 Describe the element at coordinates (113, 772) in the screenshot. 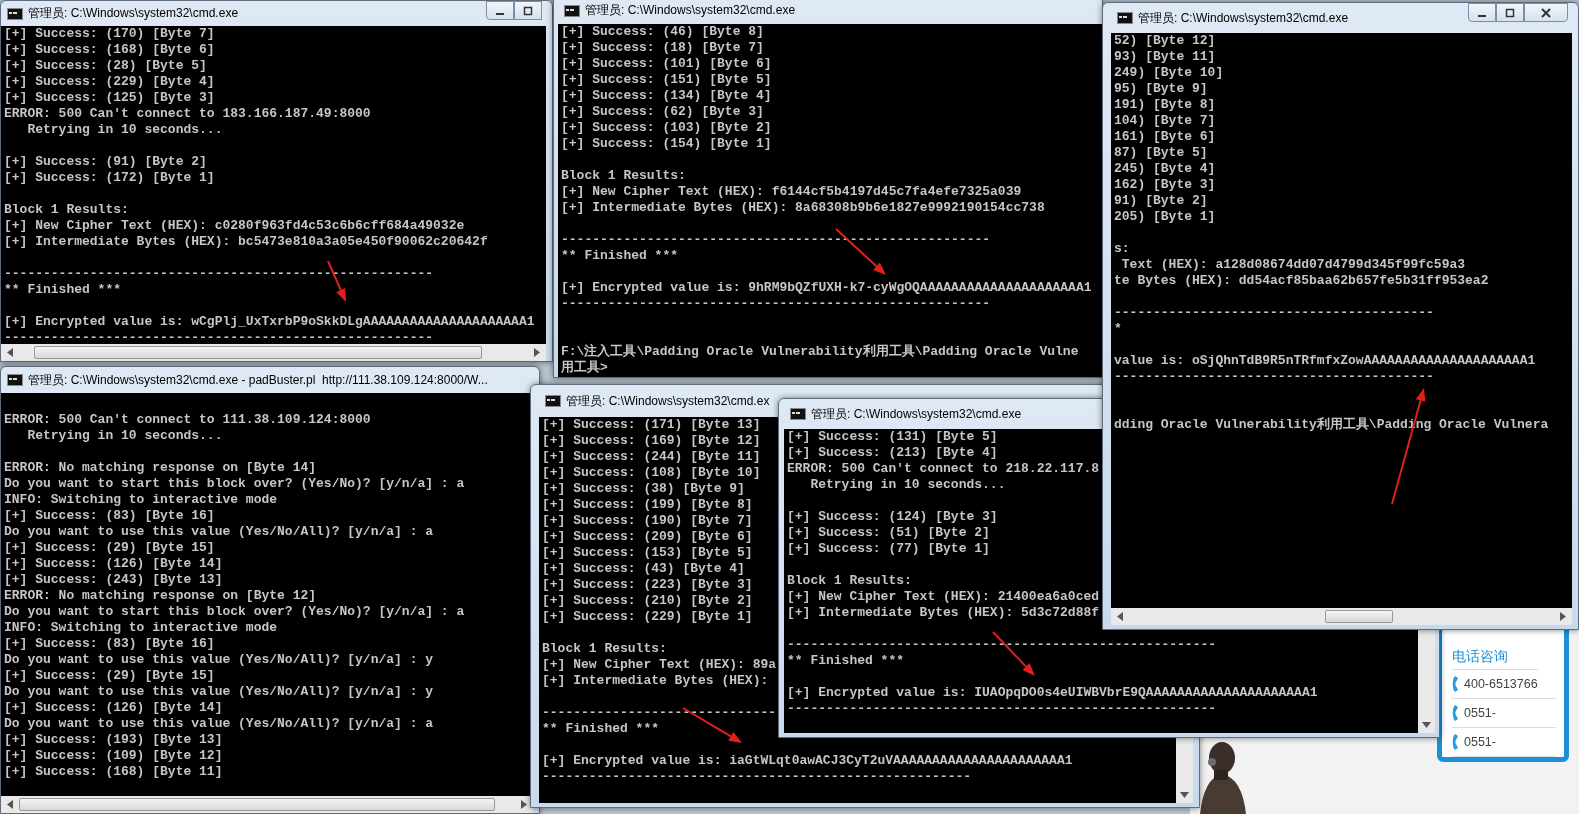

I see `console-line: [+] Success: (168) [Byte 11]` at that location.